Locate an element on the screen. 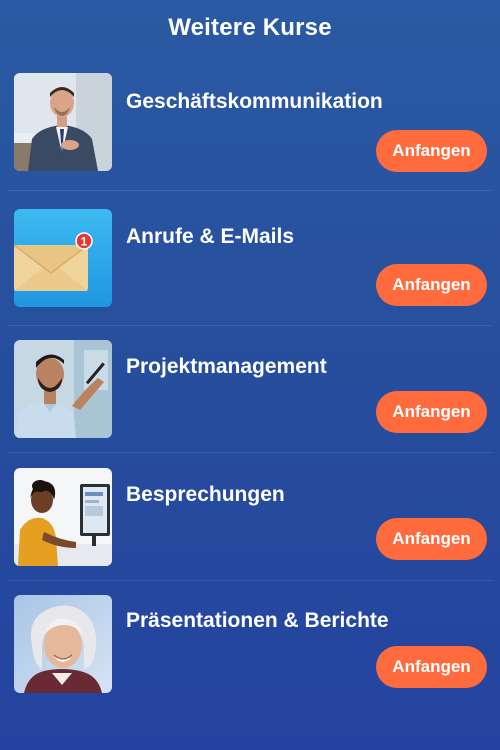  notification-badge: 1 is located at coordinates (84, 242).